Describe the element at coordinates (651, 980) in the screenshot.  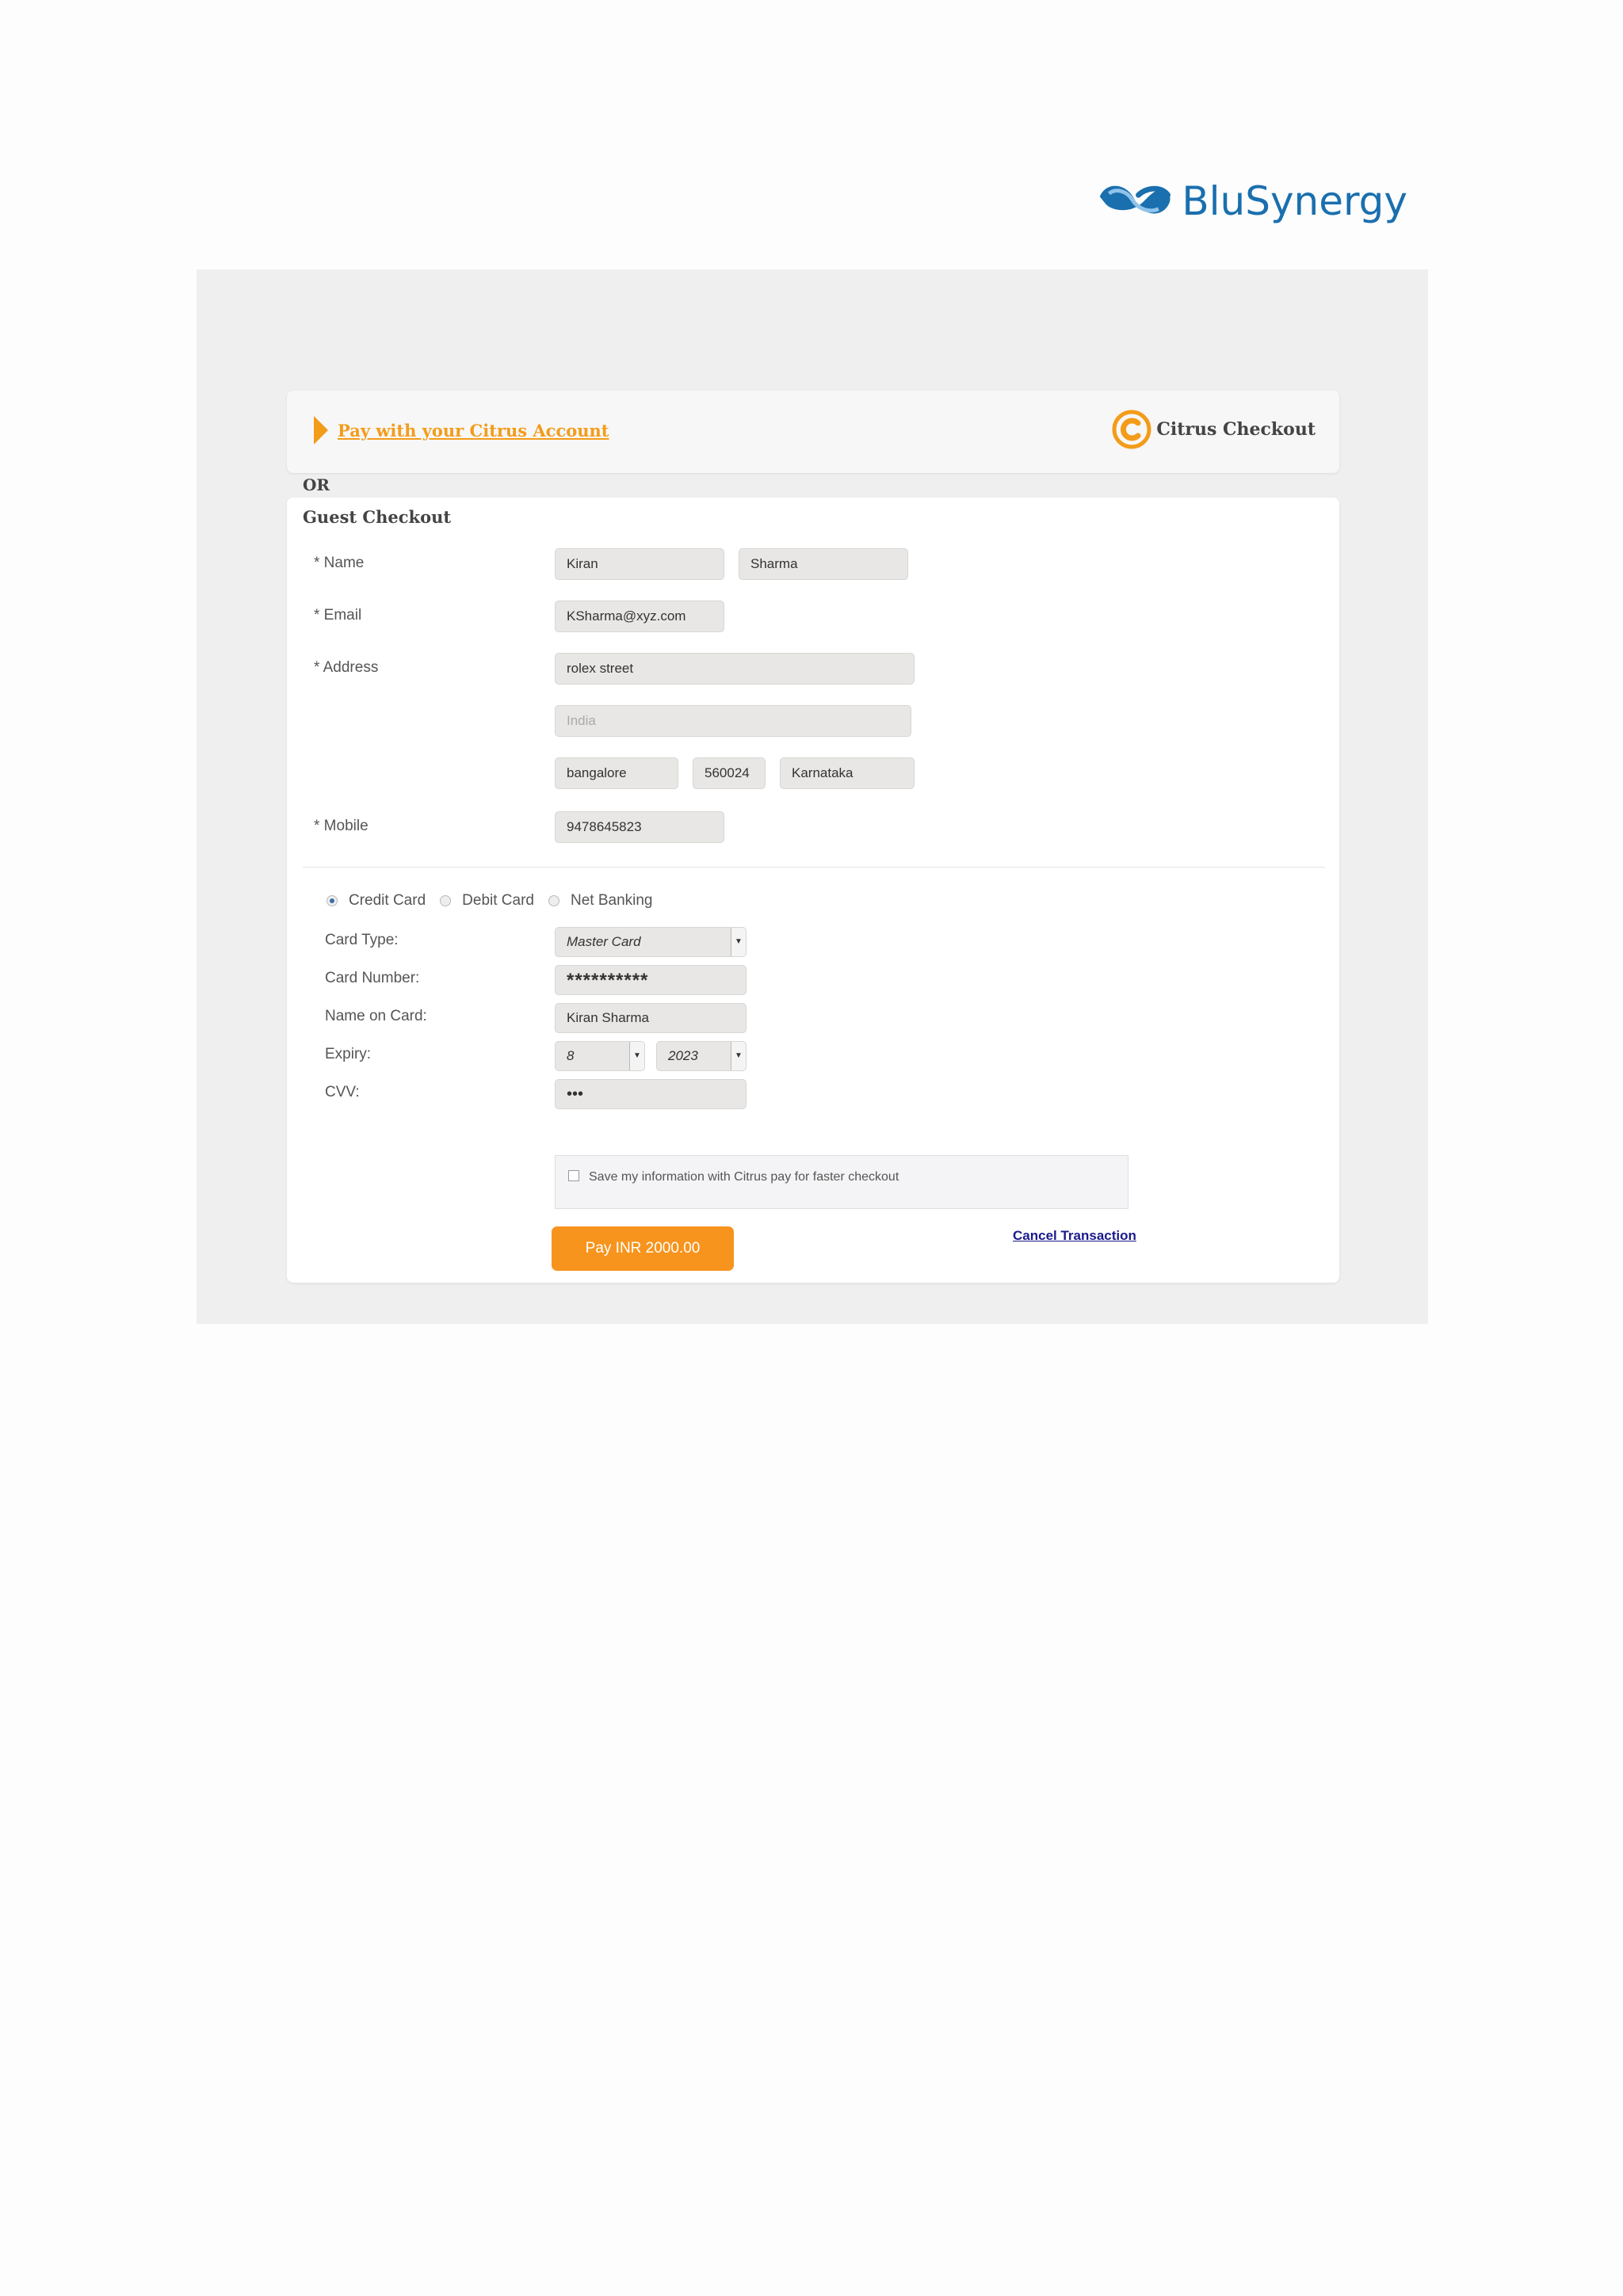
I see `card-number-input: **********` at that location.